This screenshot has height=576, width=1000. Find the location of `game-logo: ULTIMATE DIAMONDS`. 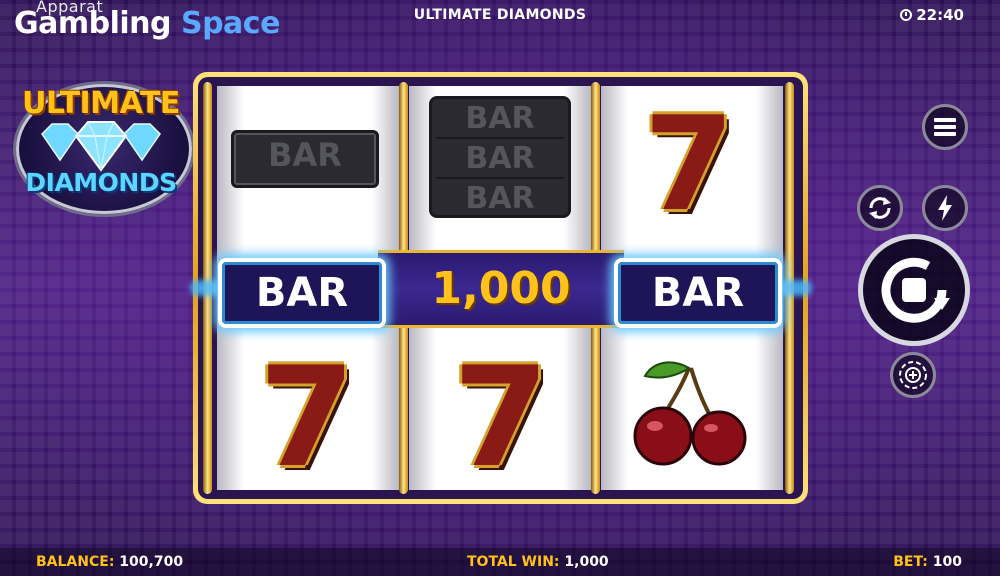

game-logo: ULTIMATE DIAMONDS is located at coordinates (102, 147).